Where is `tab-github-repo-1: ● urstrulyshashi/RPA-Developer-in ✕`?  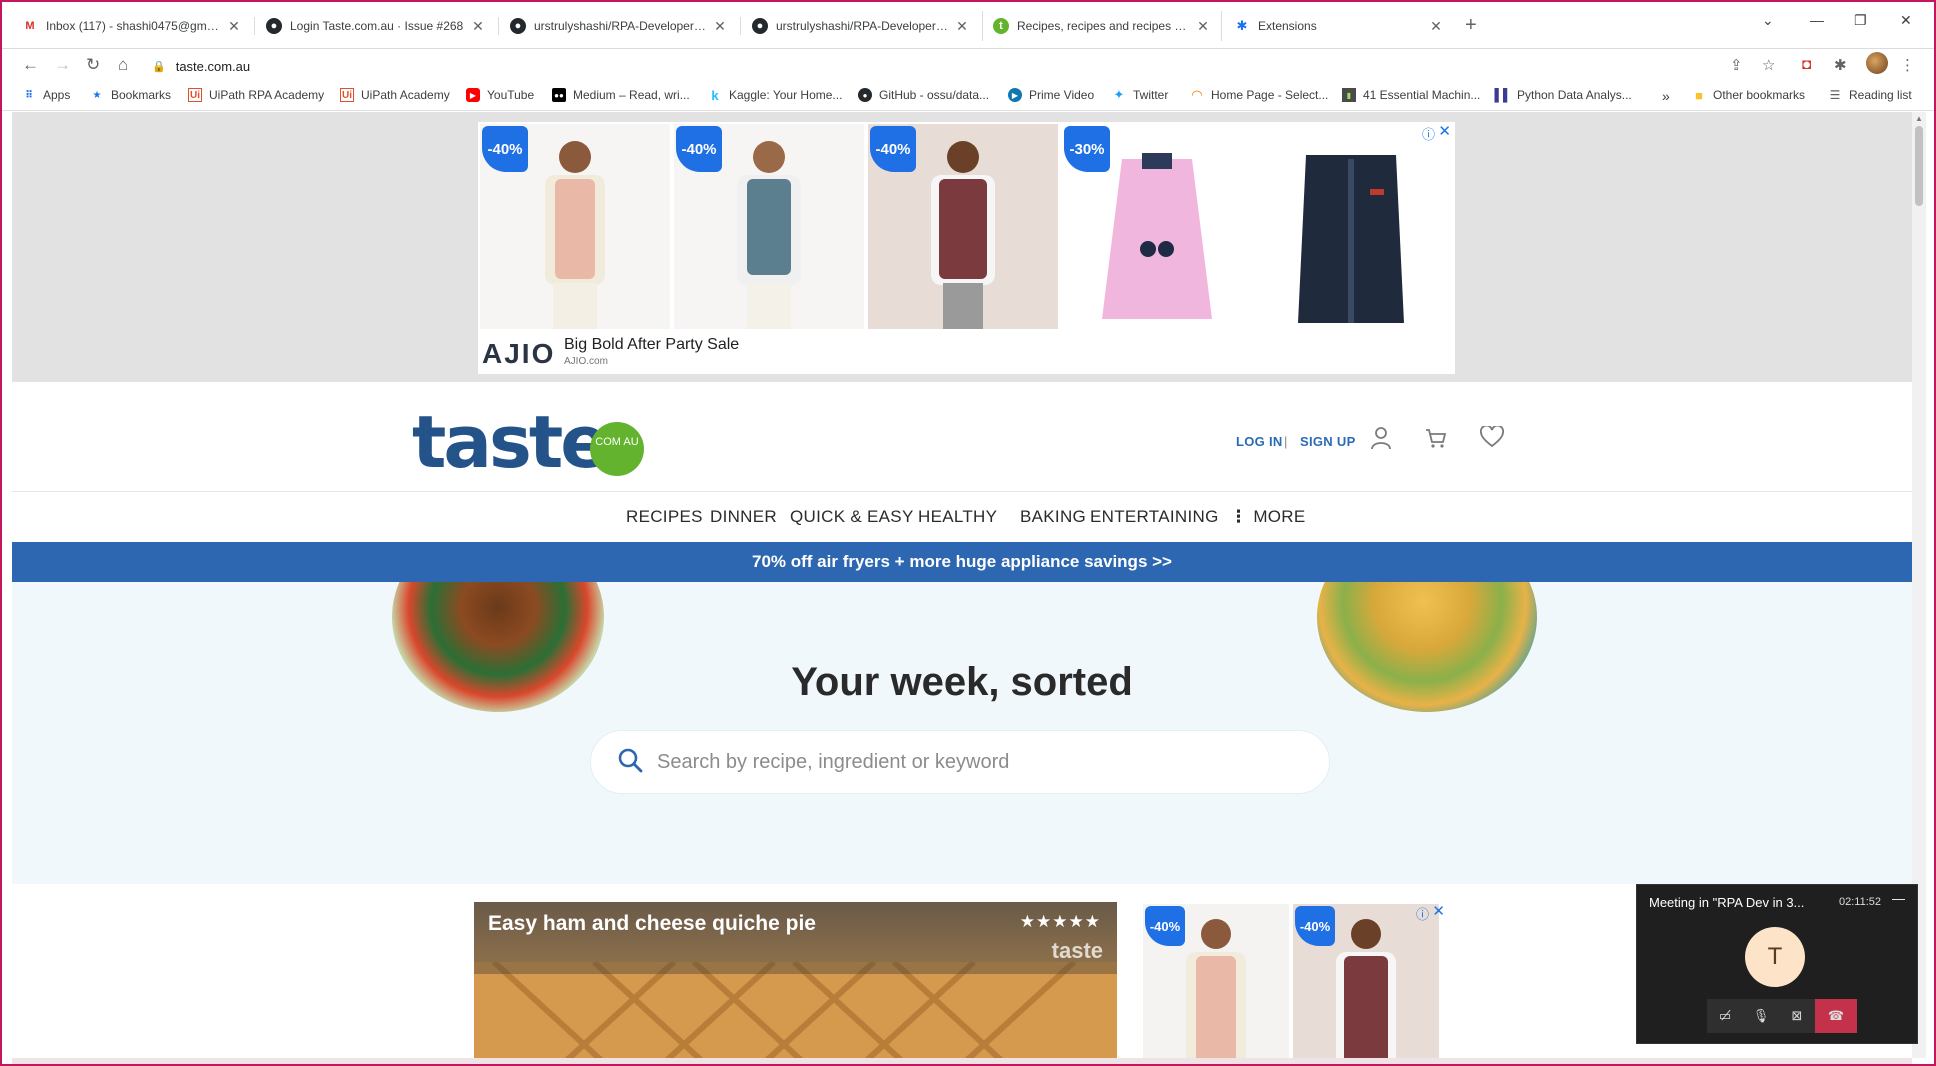 tab-github-repo-1: ● urstrulyshashi/RPA-Developer-in ✕ is located at coordinates (619, 26).